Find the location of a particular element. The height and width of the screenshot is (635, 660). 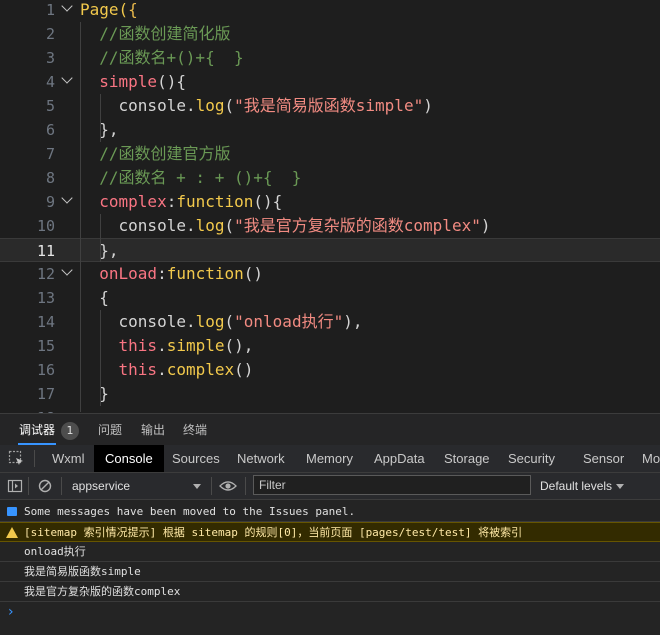

console-prompt: › is located at coordinates (11, 612).